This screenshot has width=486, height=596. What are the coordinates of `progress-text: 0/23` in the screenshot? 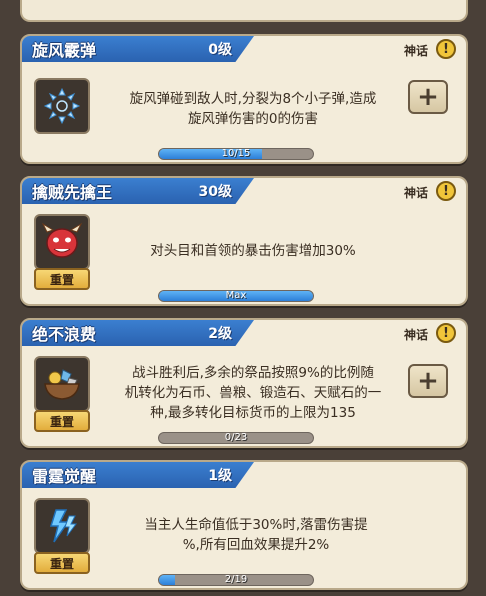 It's located at (236, 437).